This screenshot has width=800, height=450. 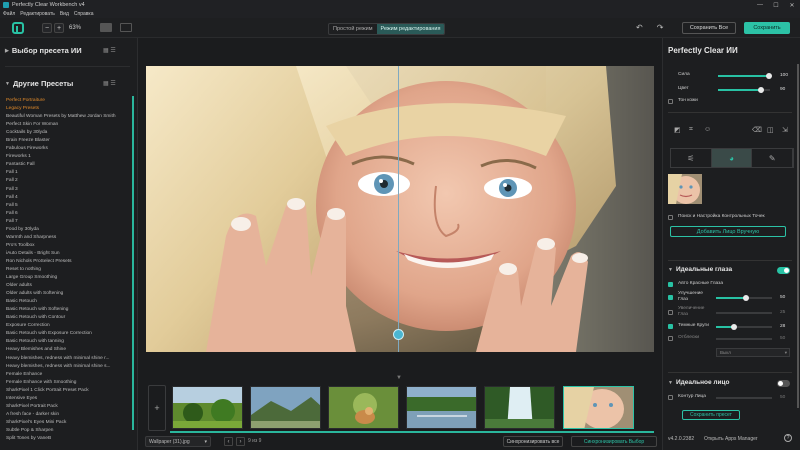 What do you see at coordinates (533, 441) in the screenshot?
I see `sync-all-button: Синхронизировать все` at bounding box center [533, 441].